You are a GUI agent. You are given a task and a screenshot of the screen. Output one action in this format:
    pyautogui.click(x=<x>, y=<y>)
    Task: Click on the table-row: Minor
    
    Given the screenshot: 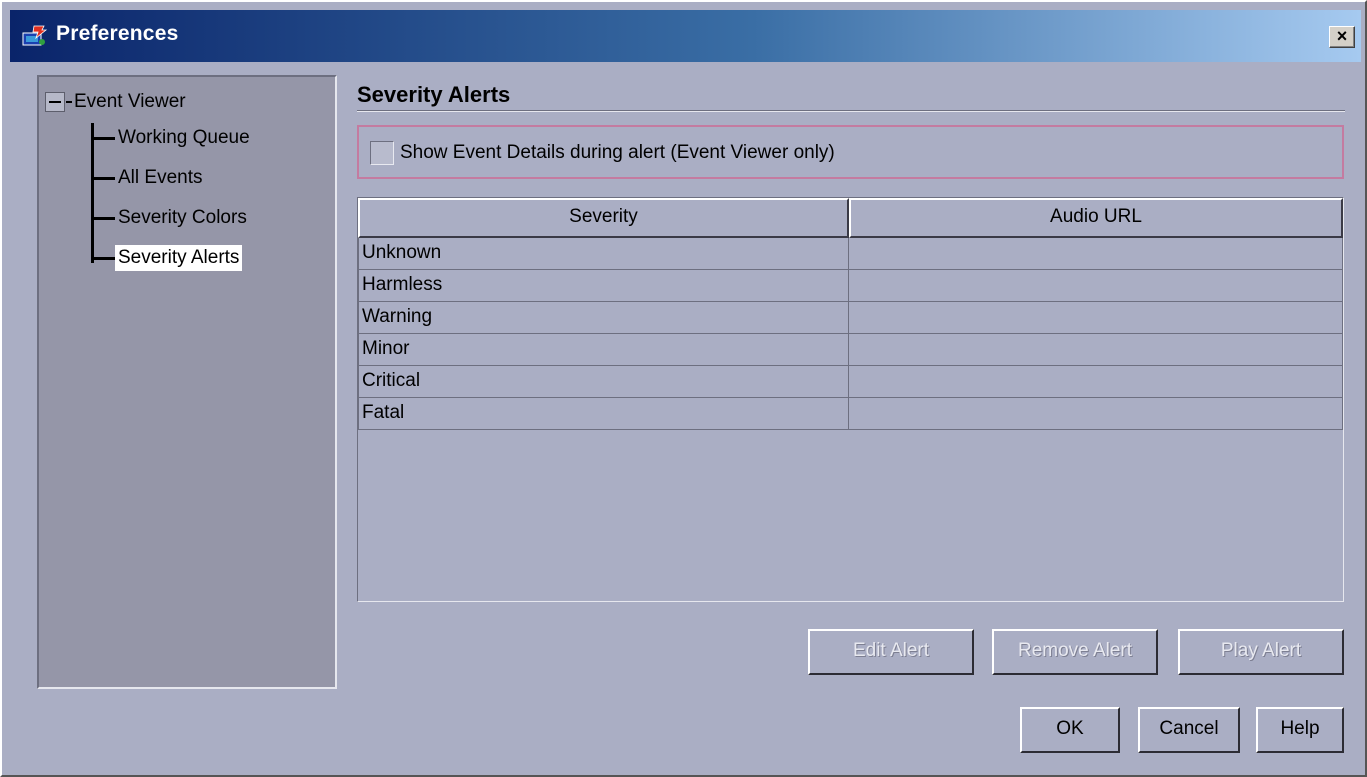 What is the action you would take?
    pyautogui.click(x=850, y=350)
    